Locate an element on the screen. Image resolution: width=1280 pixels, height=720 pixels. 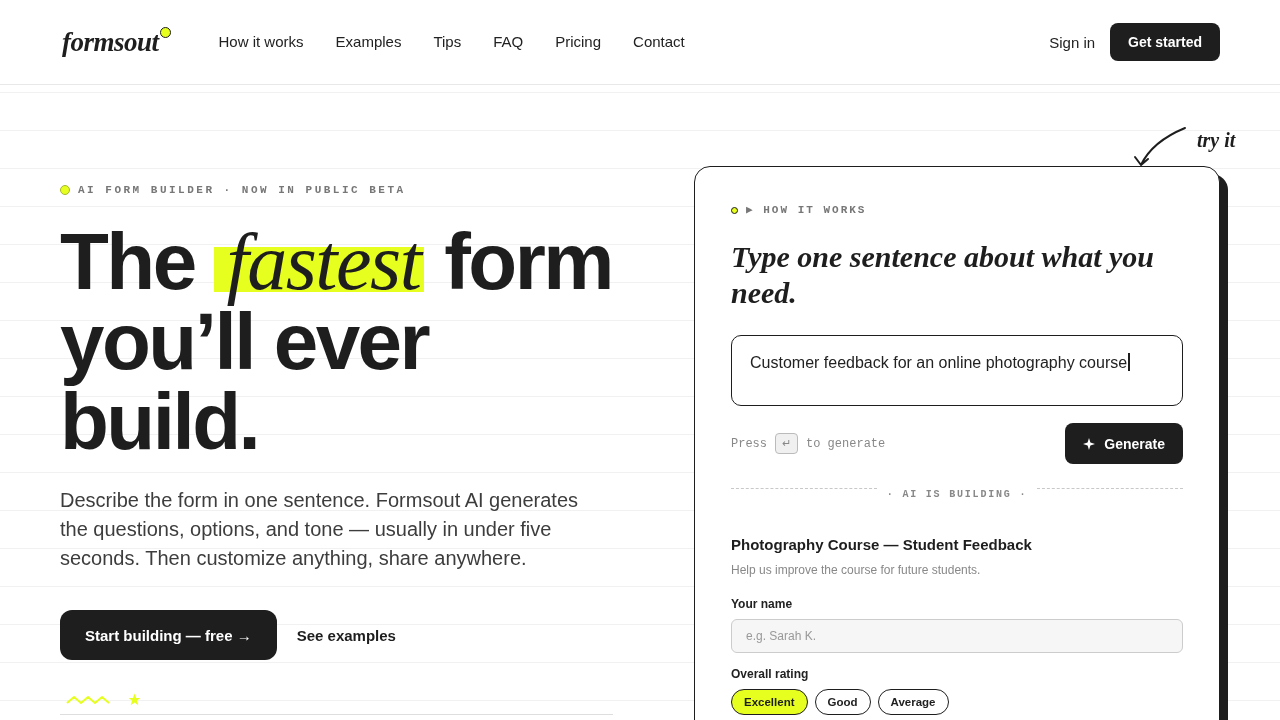
enter-key: ↵ is located at coordinates (786, 443).